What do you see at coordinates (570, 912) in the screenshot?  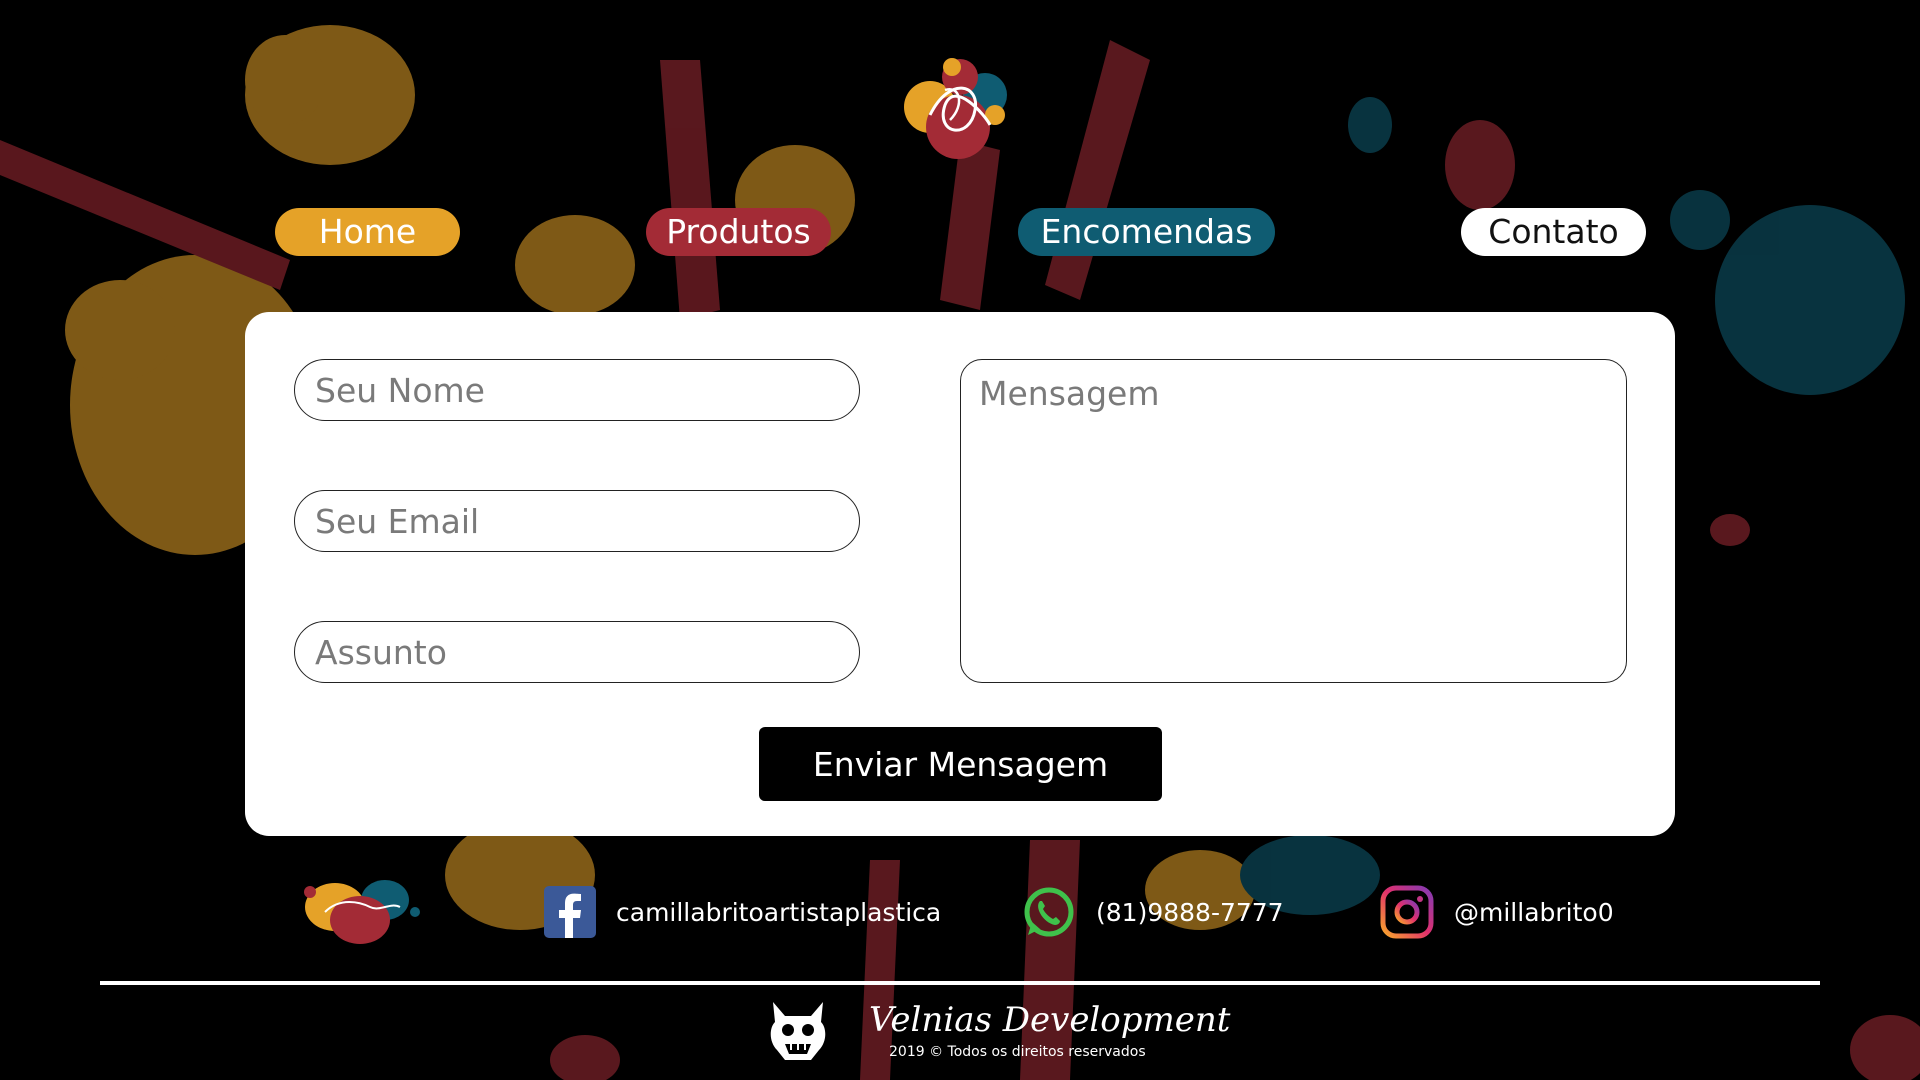 I see `facebook-icon` at bounding box center [570, 912].